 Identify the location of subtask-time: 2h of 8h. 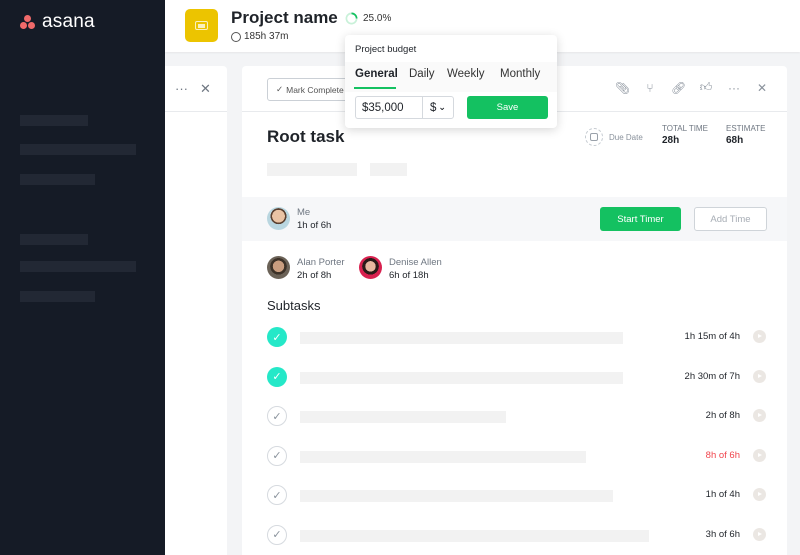
(722, 415).